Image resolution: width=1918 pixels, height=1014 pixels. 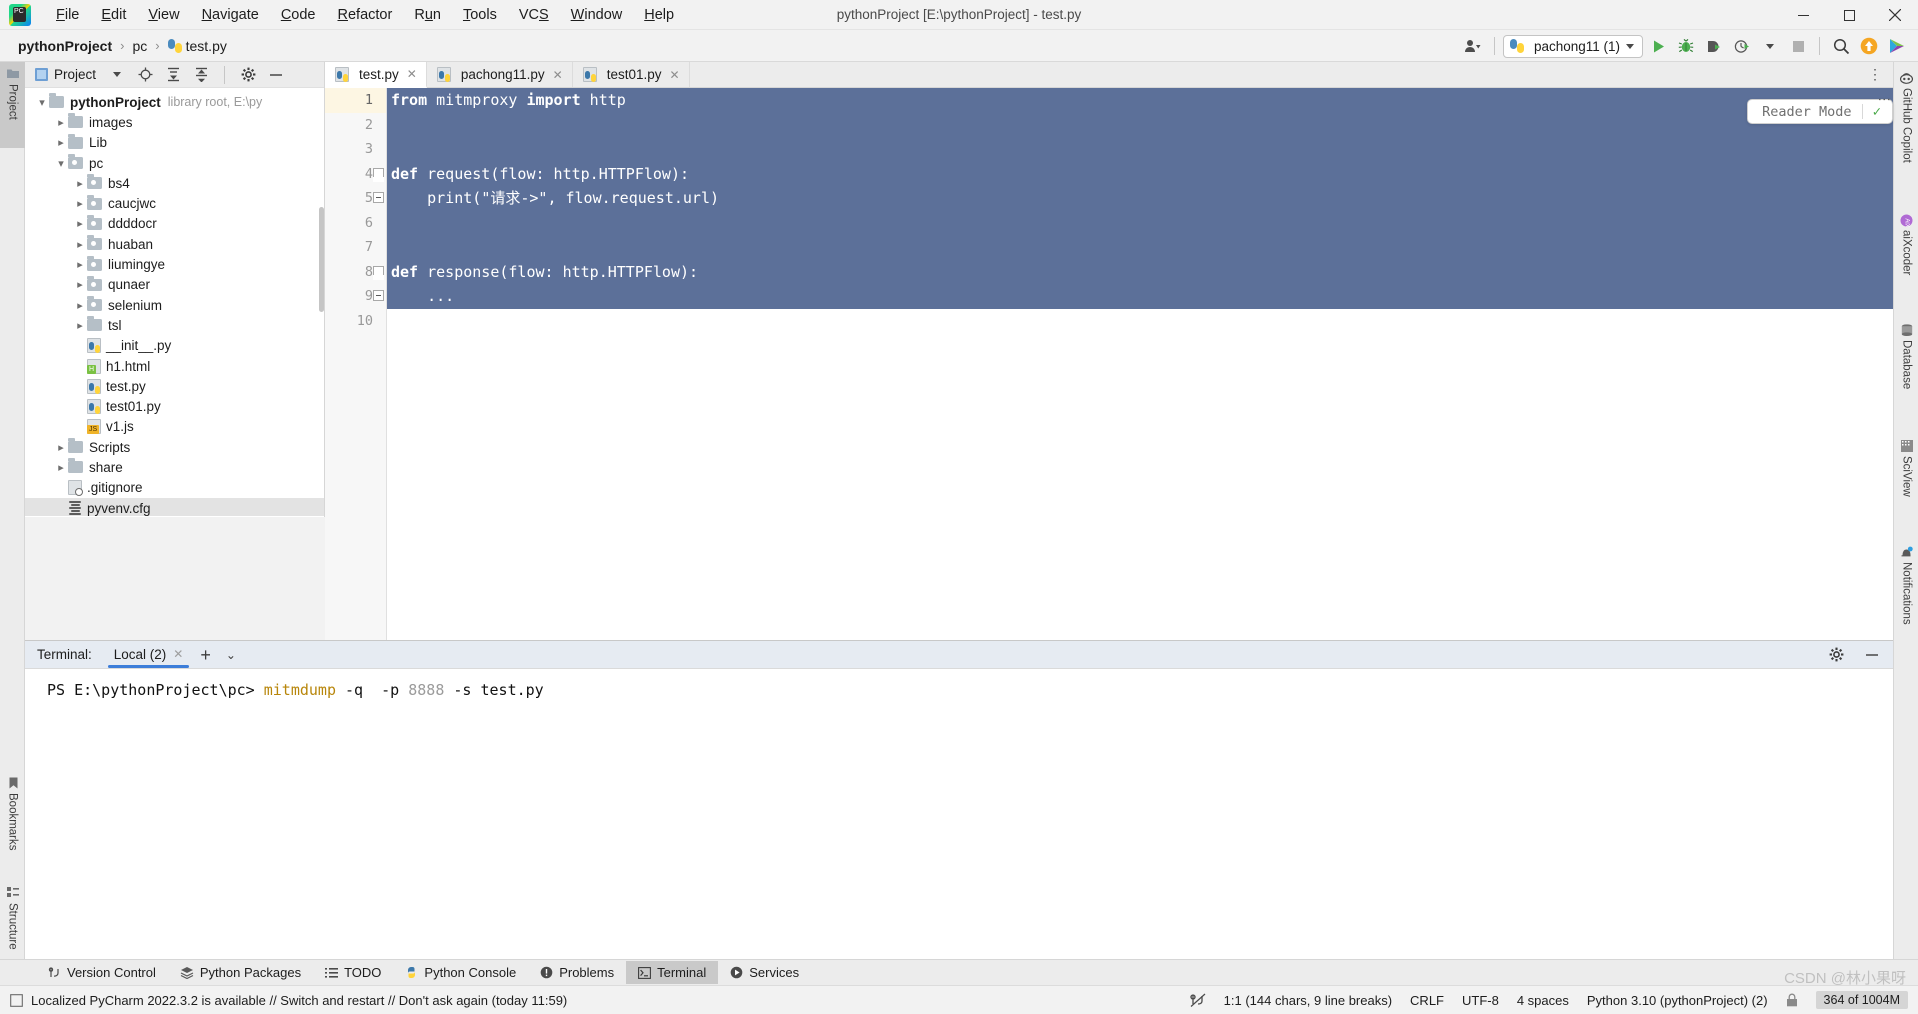 I want to click on hide-panel-icon, so click(x=1872, y=655).